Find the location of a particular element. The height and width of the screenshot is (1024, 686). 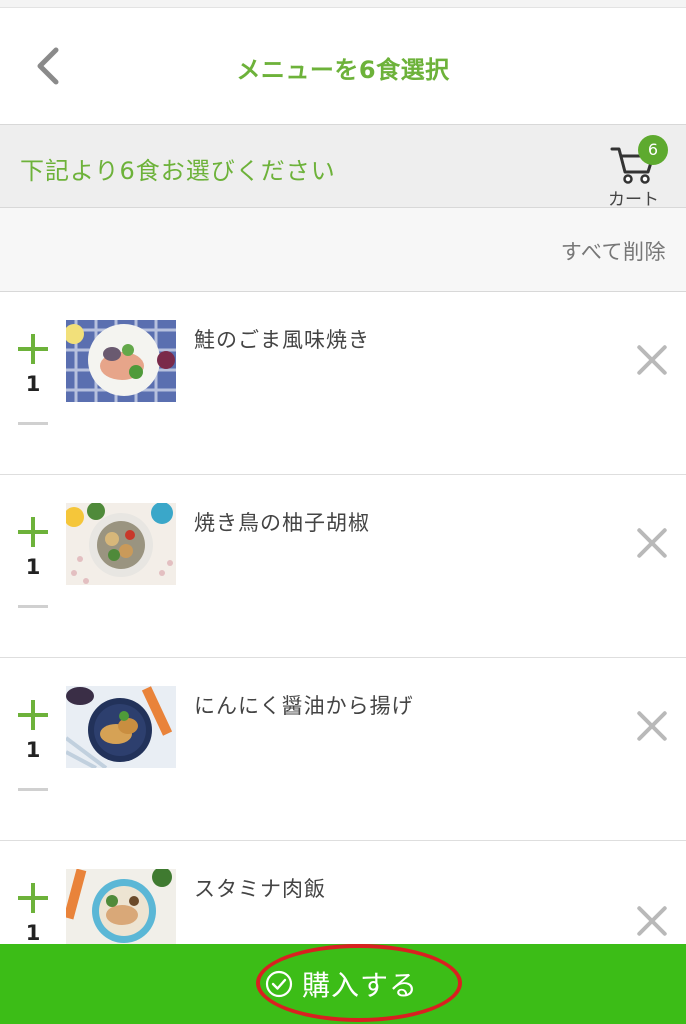

page-header: メニューを6食選択 is located at coordinates (343, 66).